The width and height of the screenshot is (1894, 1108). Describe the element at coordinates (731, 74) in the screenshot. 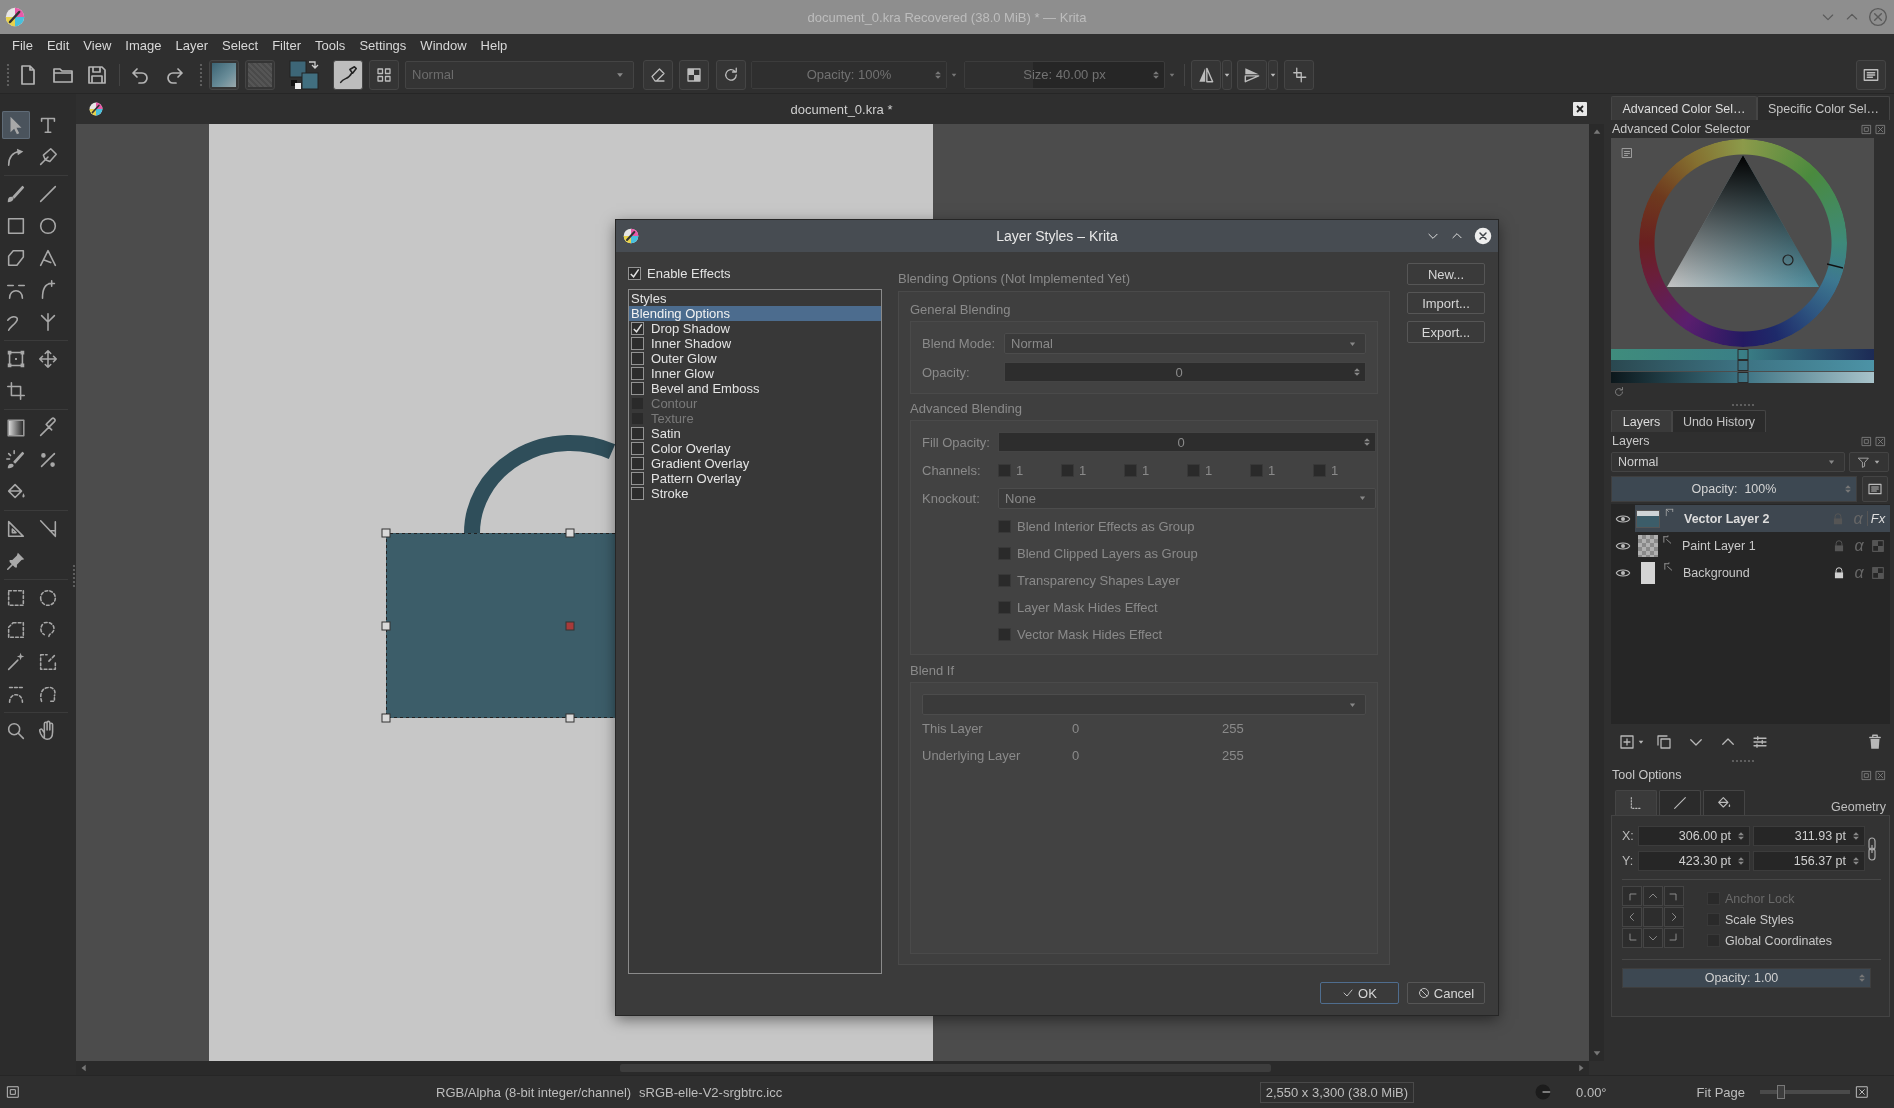

I see `reload-button` at that location.